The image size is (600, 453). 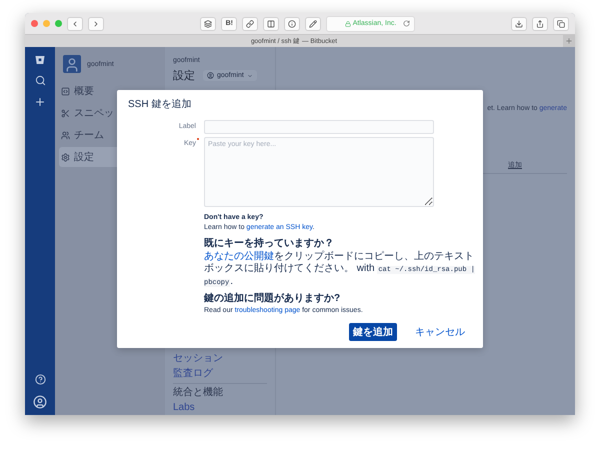 I want to click on sidebar-button, so click(x=271, y=23).